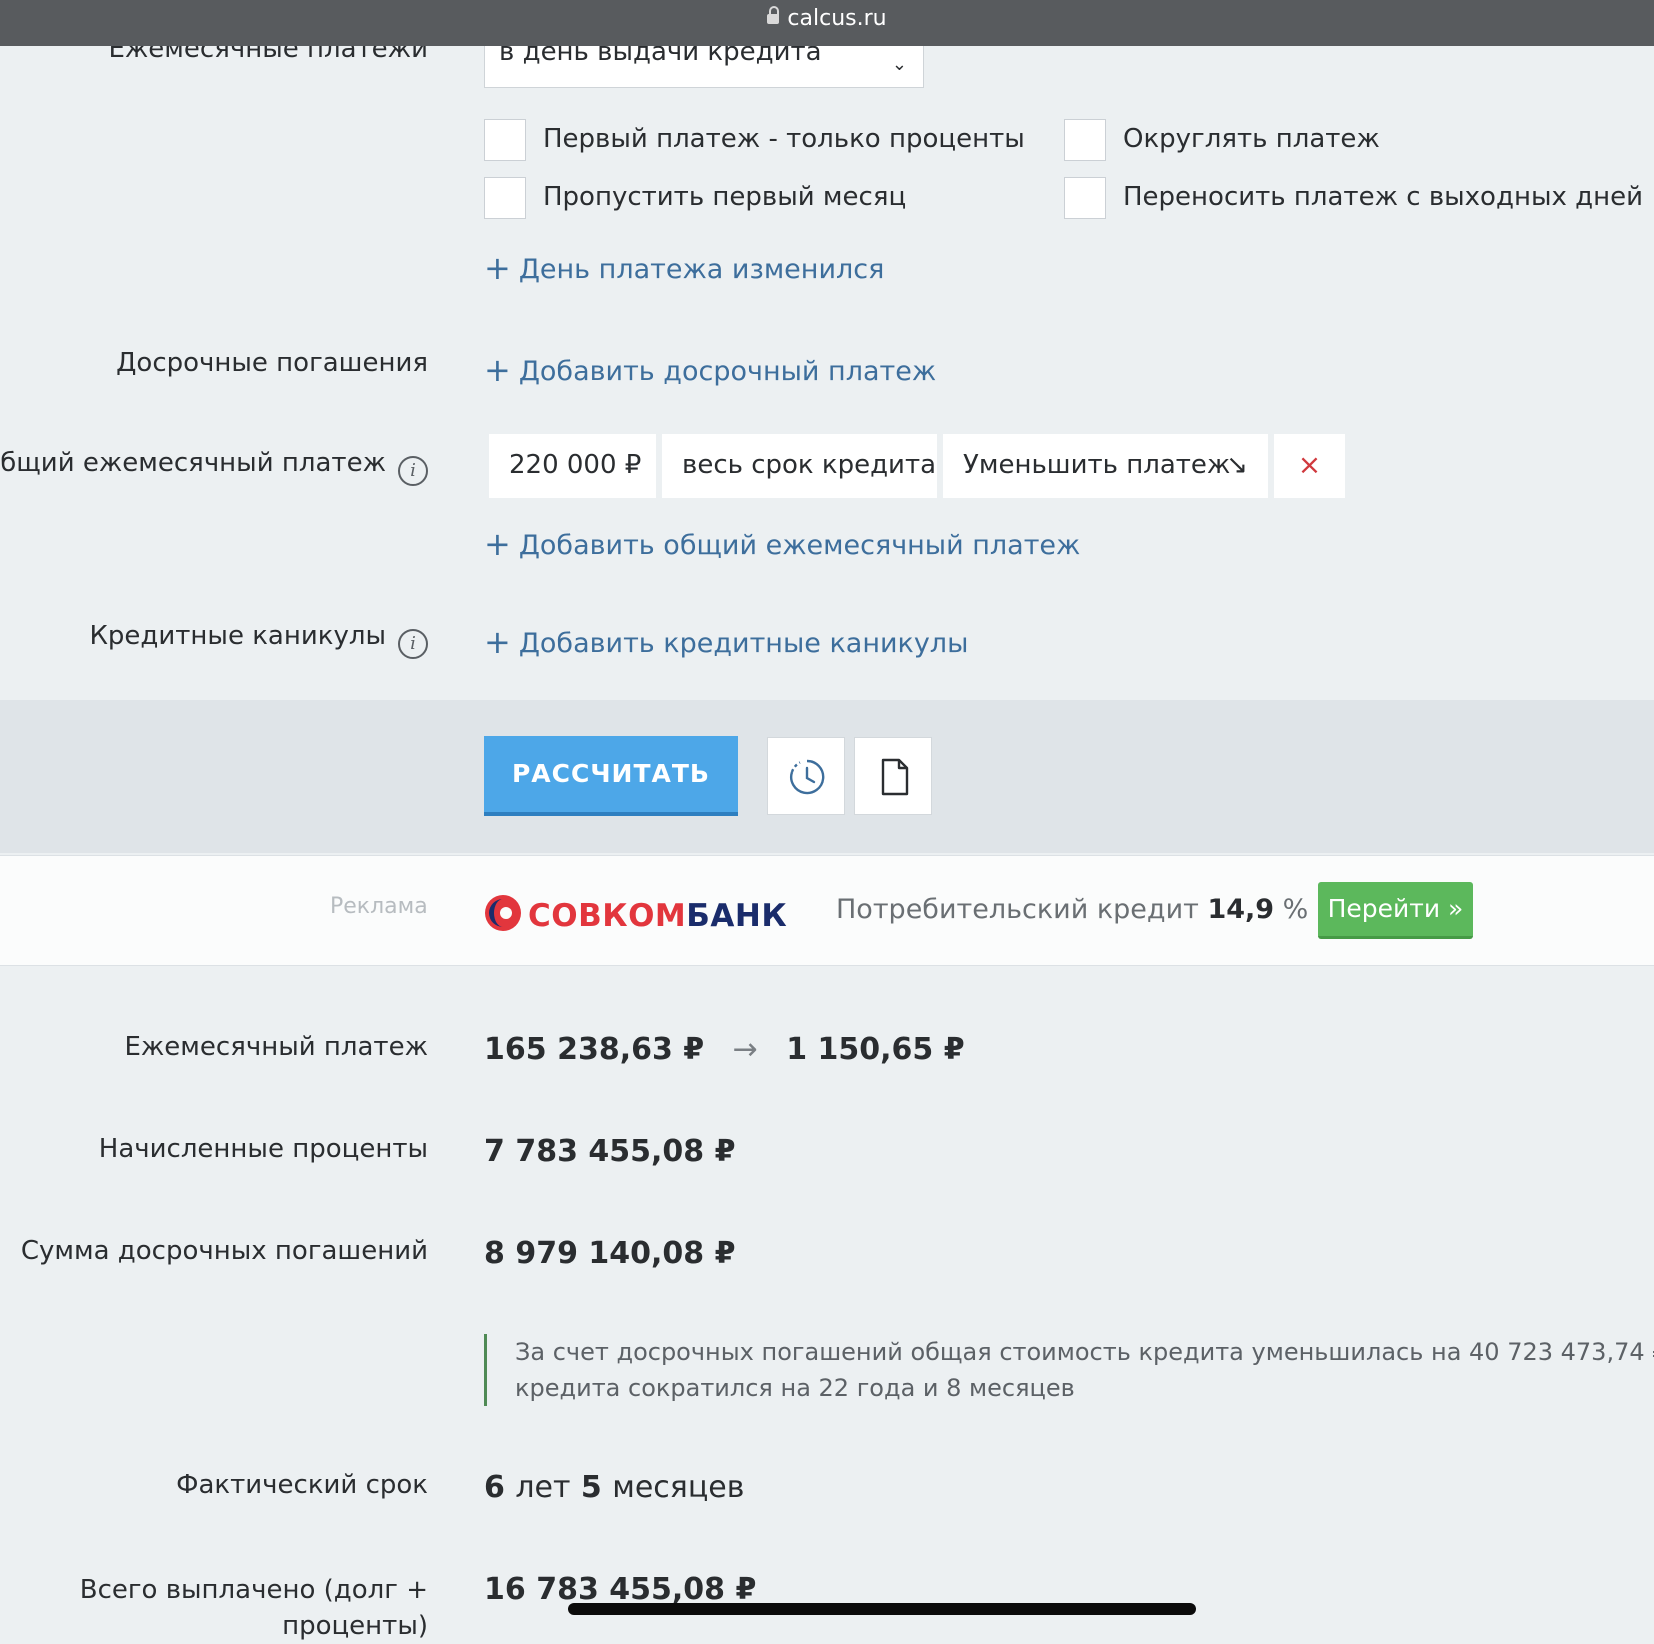 This screenshot has height=1644, width=1654. Describe the element at coordinates (882, 1609) in the screenshot. I see `home-indicator` at that location.